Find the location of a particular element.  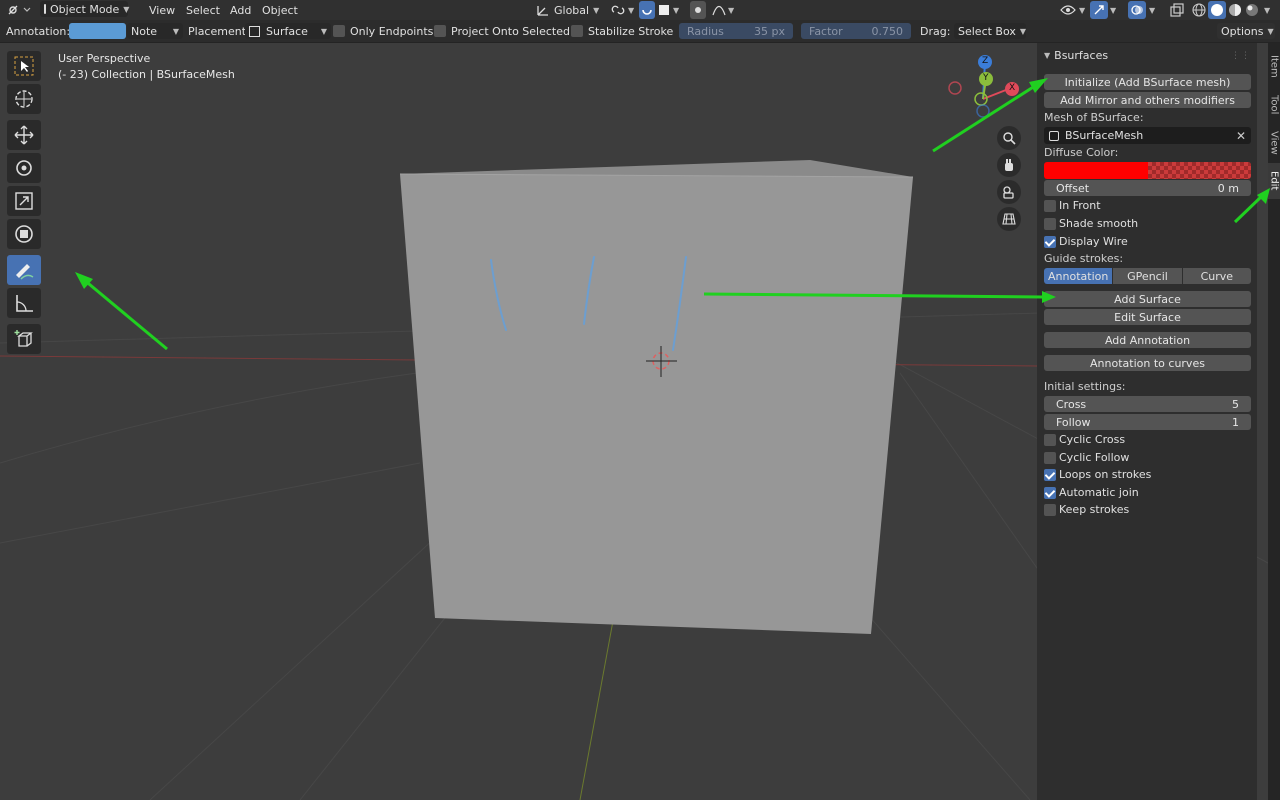

menu-add: Add is located at coordinates (240, 10).